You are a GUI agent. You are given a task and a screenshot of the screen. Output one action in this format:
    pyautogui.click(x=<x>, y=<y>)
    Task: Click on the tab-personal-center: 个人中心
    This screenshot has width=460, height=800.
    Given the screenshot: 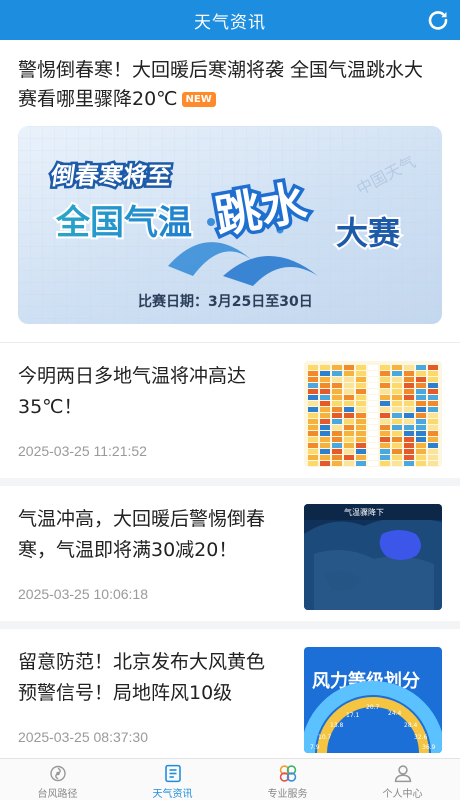 What is the action you would take?
    pyautogui.click(x=402, y=779)
    